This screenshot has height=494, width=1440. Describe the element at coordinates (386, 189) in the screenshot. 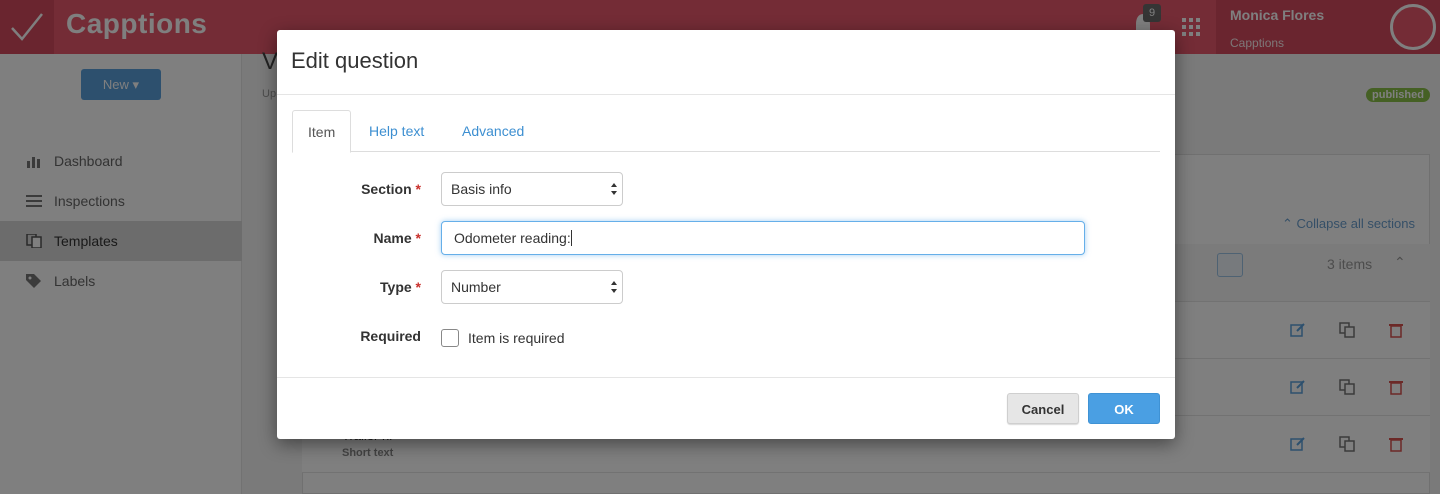

I see `section-label-text: Section` at that location.